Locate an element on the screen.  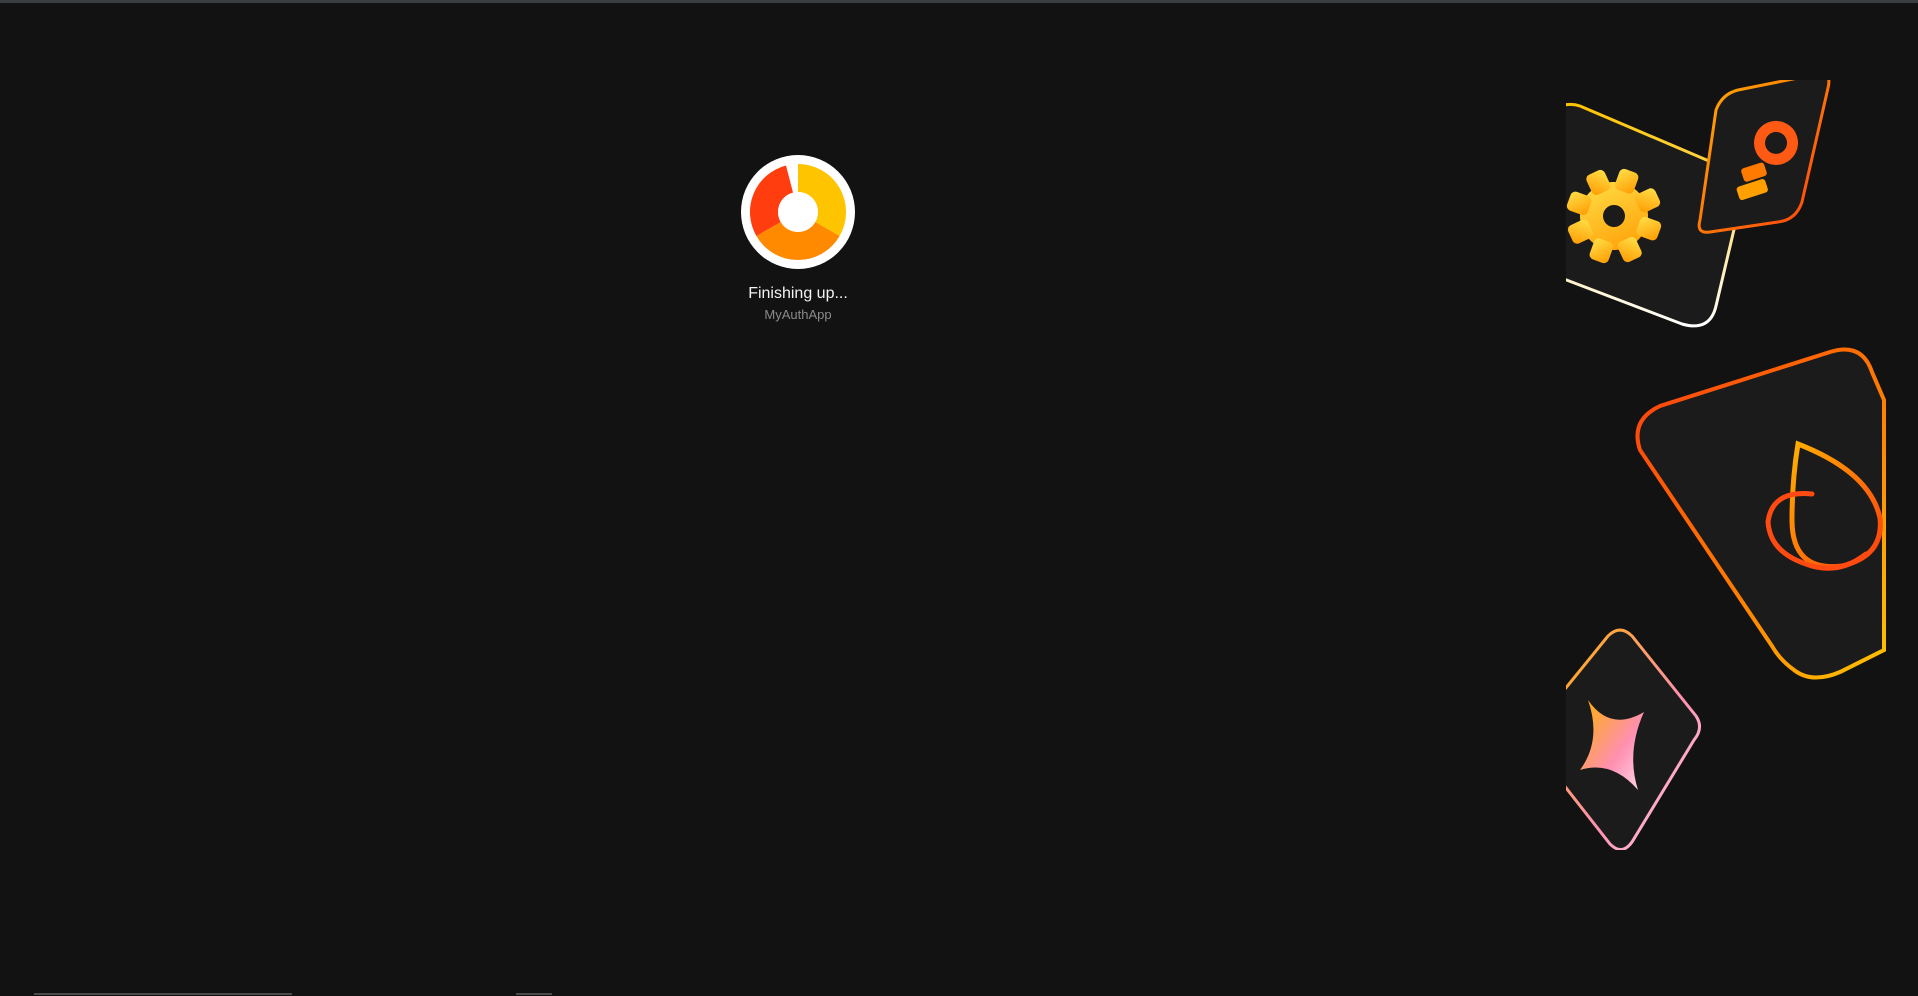
decorative-icon-cluster is located at coordinates (1726, 465).